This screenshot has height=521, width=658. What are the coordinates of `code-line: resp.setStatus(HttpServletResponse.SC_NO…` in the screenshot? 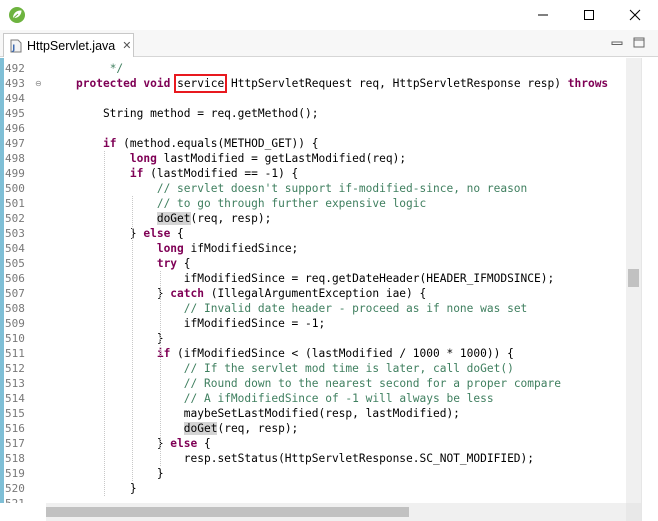 It's located at (305, 458).